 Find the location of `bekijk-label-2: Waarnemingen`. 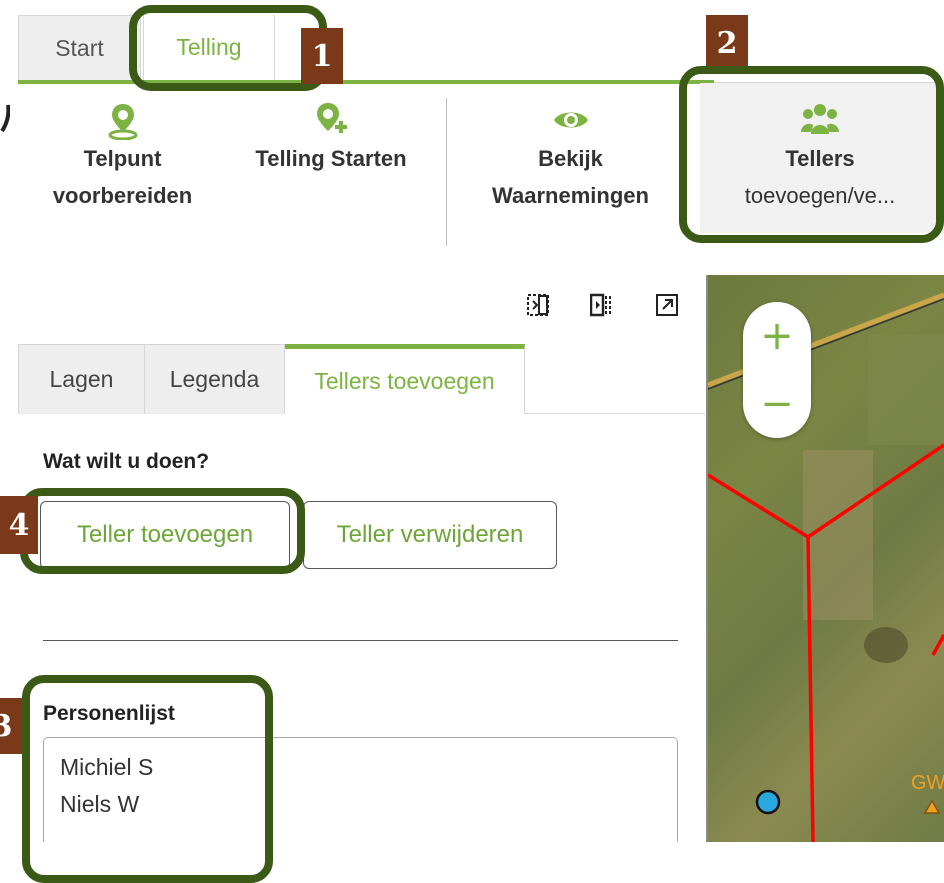

bekijk-label-2: Waarnemingen is located at coordinates (570, 195).